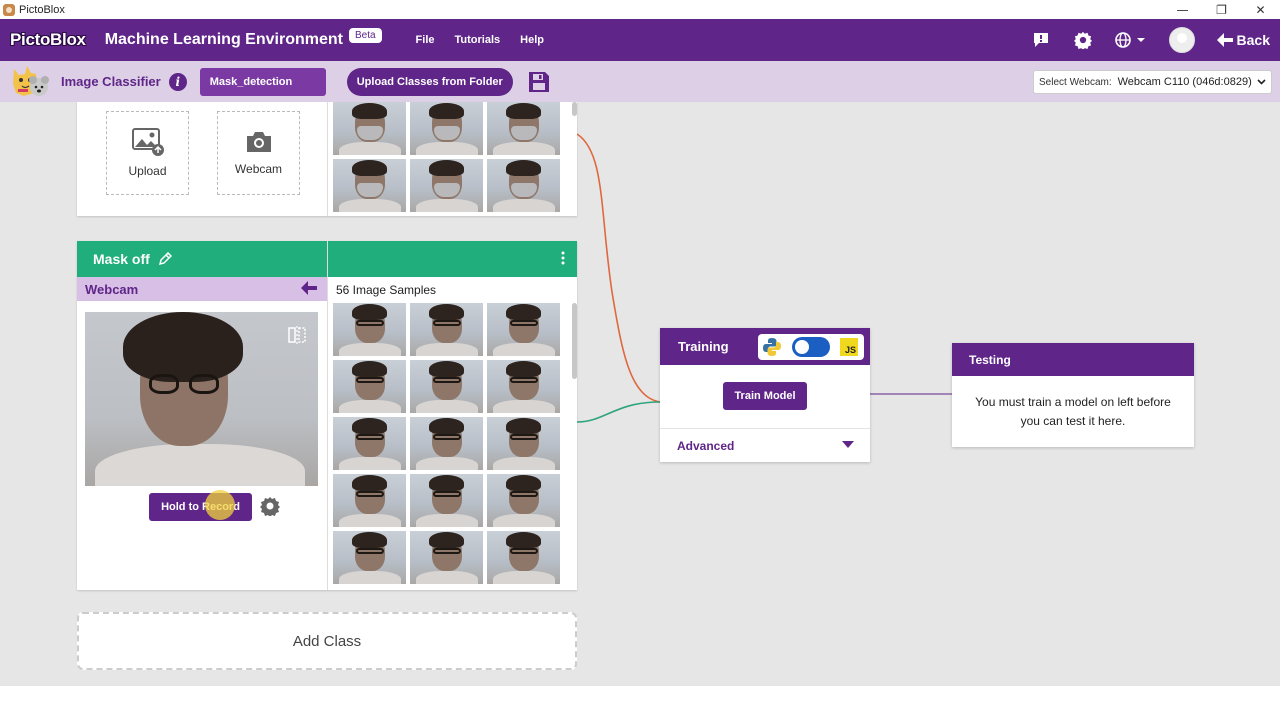 The height and width of the screenshot is (720, 1280). I want to click on mask-off-samples-grid, so click(446, 443).